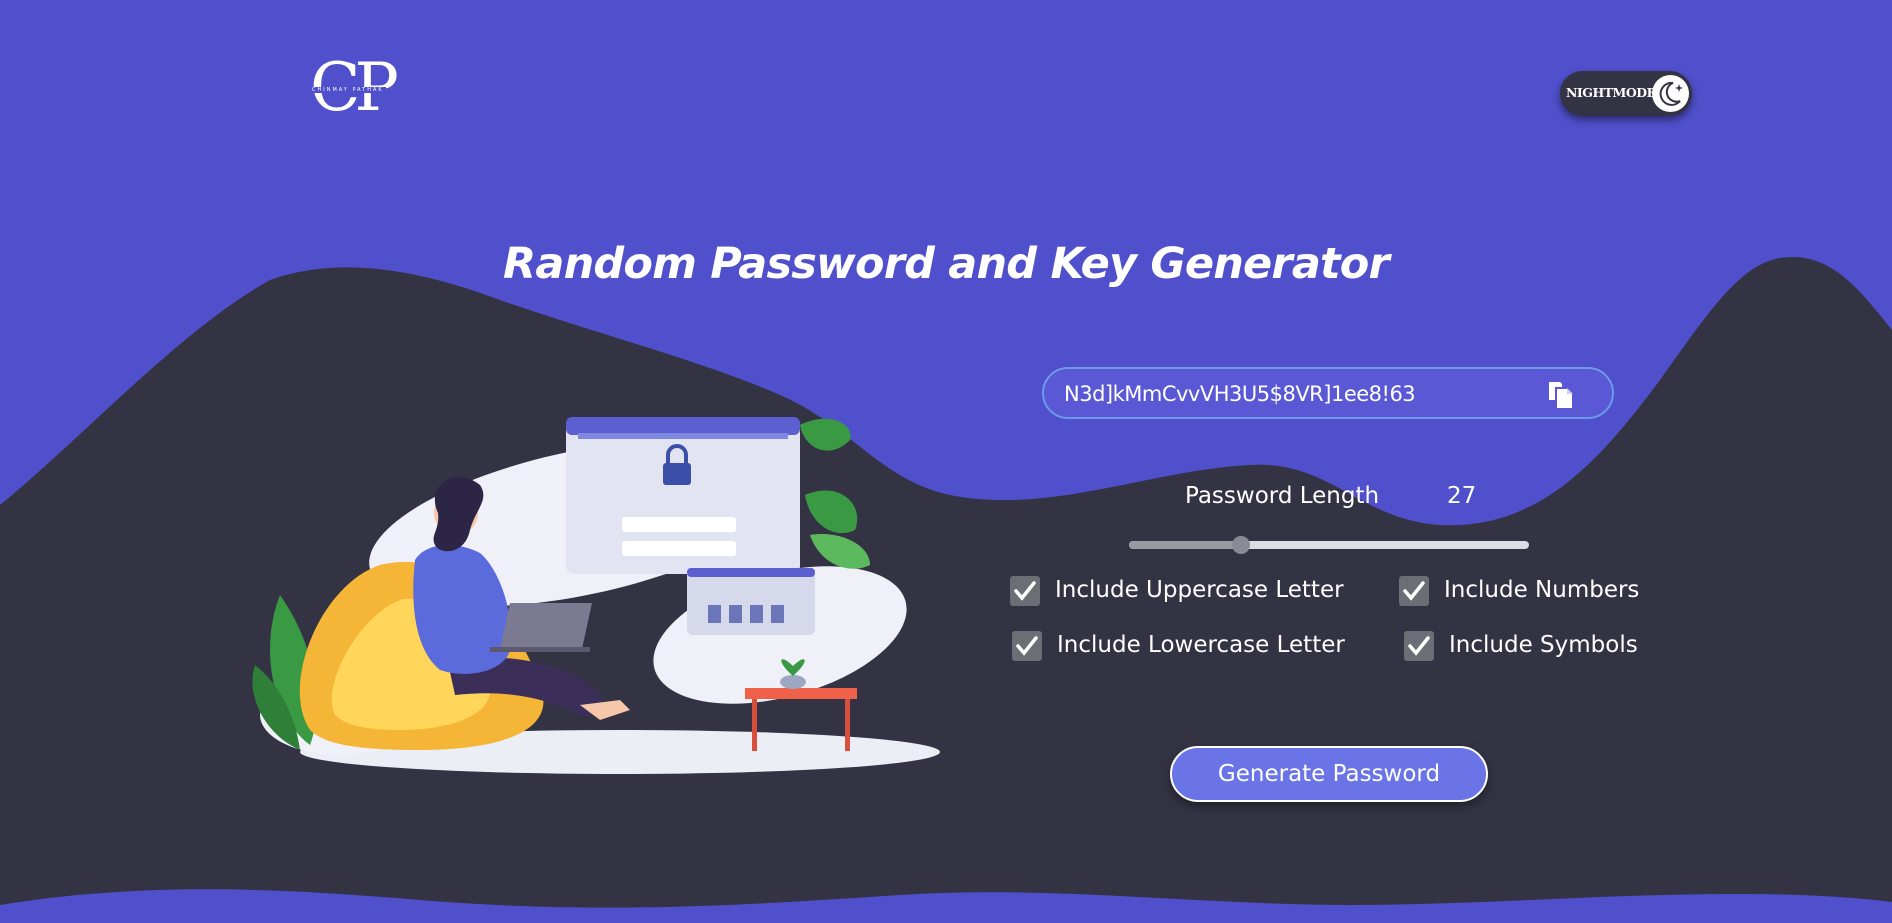 The height and width of the screenshot is (923, 1892). What do you see at coordinates (1329, 774) in the screenshot?
I see `generate-password-button: Generate Password` at bounding box center [1329, 774].